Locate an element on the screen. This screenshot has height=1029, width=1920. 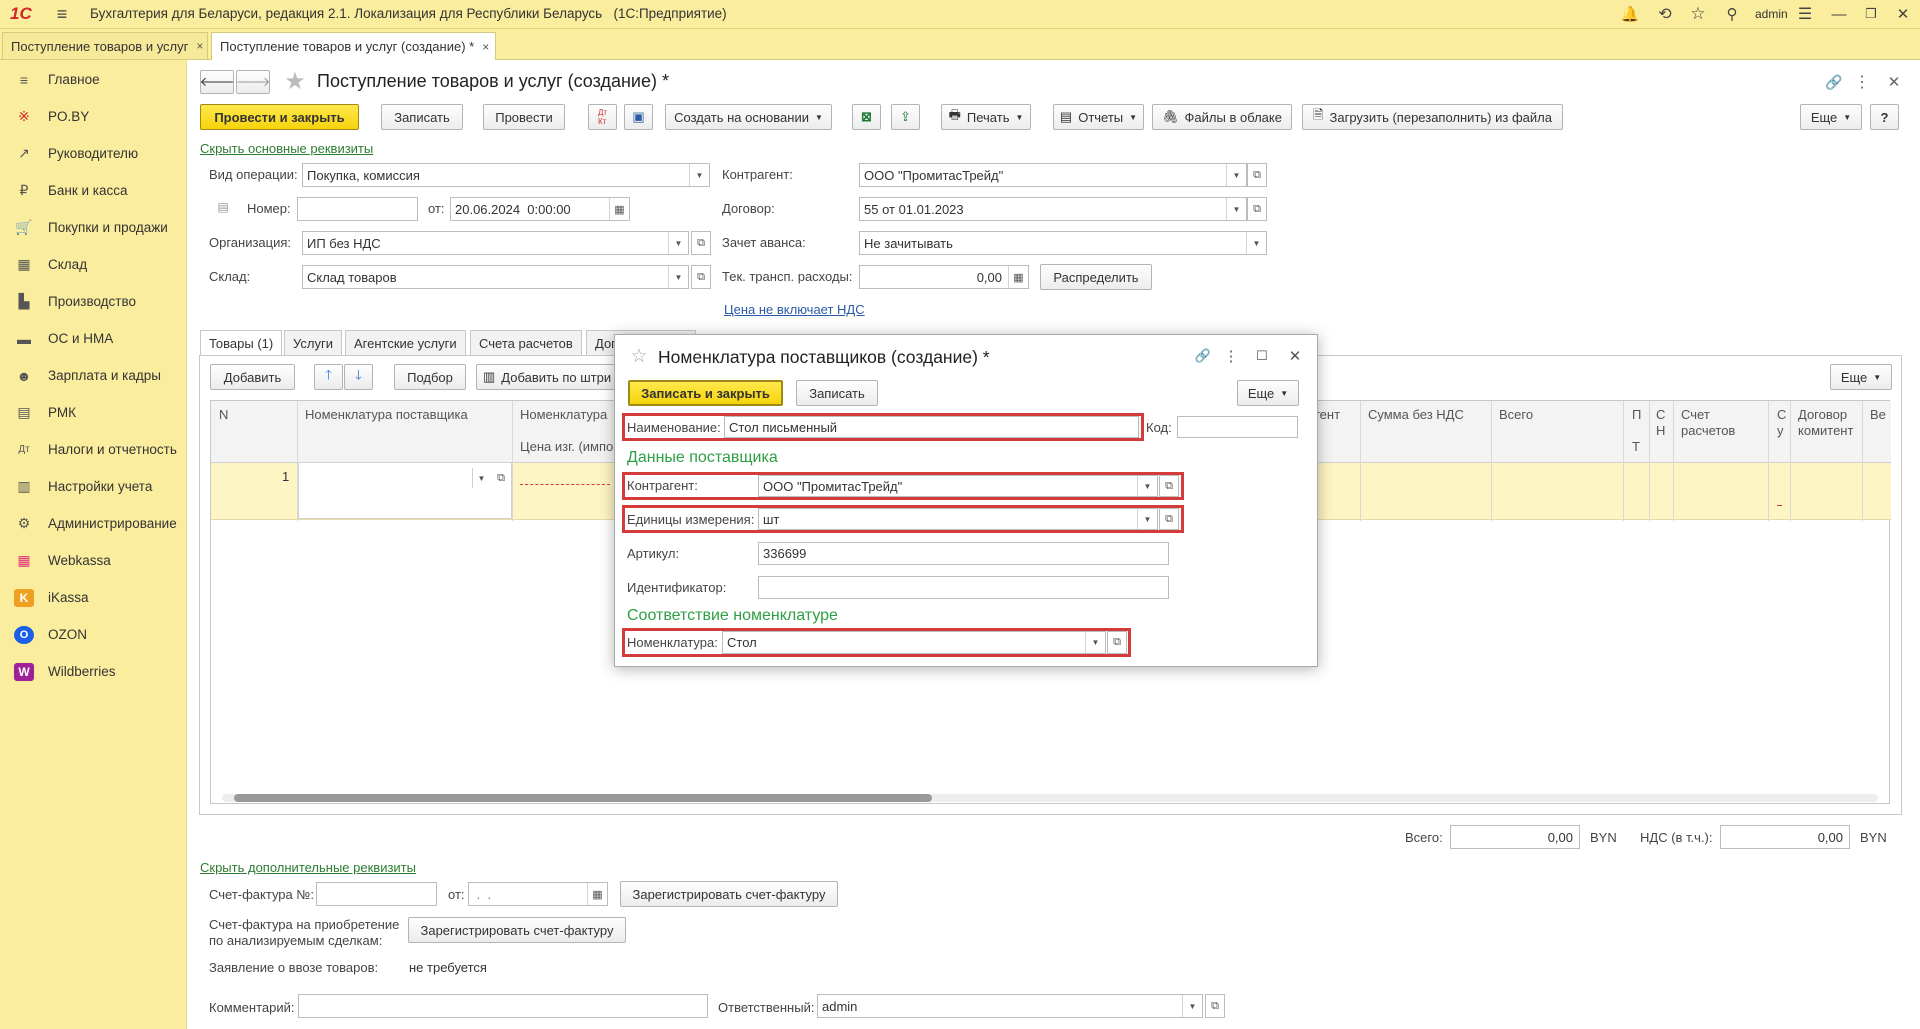
horizontal-scrollbar is located at coordinates (1050, 798).